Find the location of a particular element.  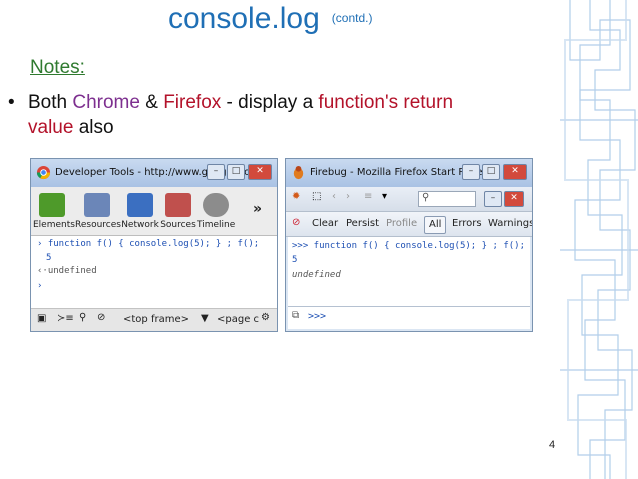

errors-button: Errors is located at coordinates (467, 224).